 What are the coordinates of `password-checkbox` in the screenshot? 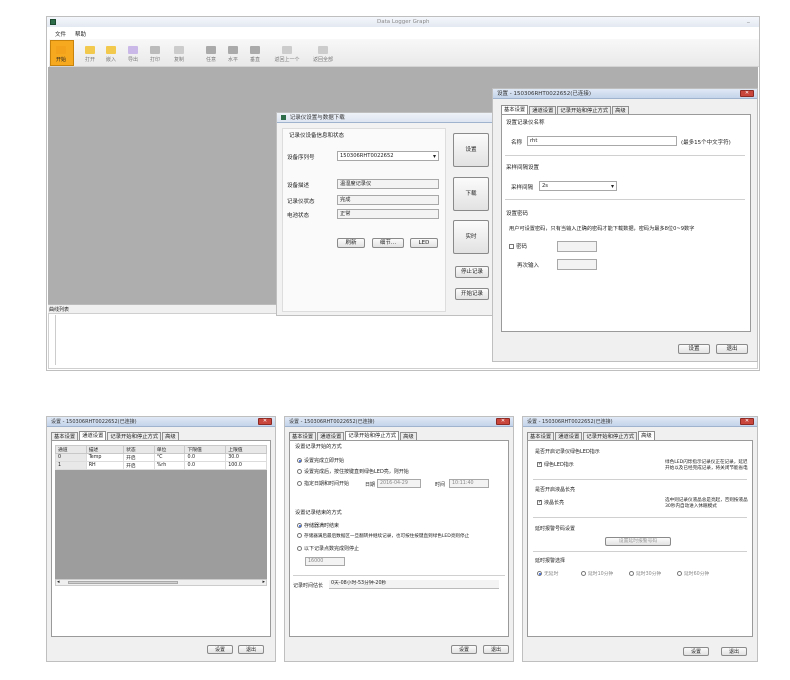 It's located at (511, 246).